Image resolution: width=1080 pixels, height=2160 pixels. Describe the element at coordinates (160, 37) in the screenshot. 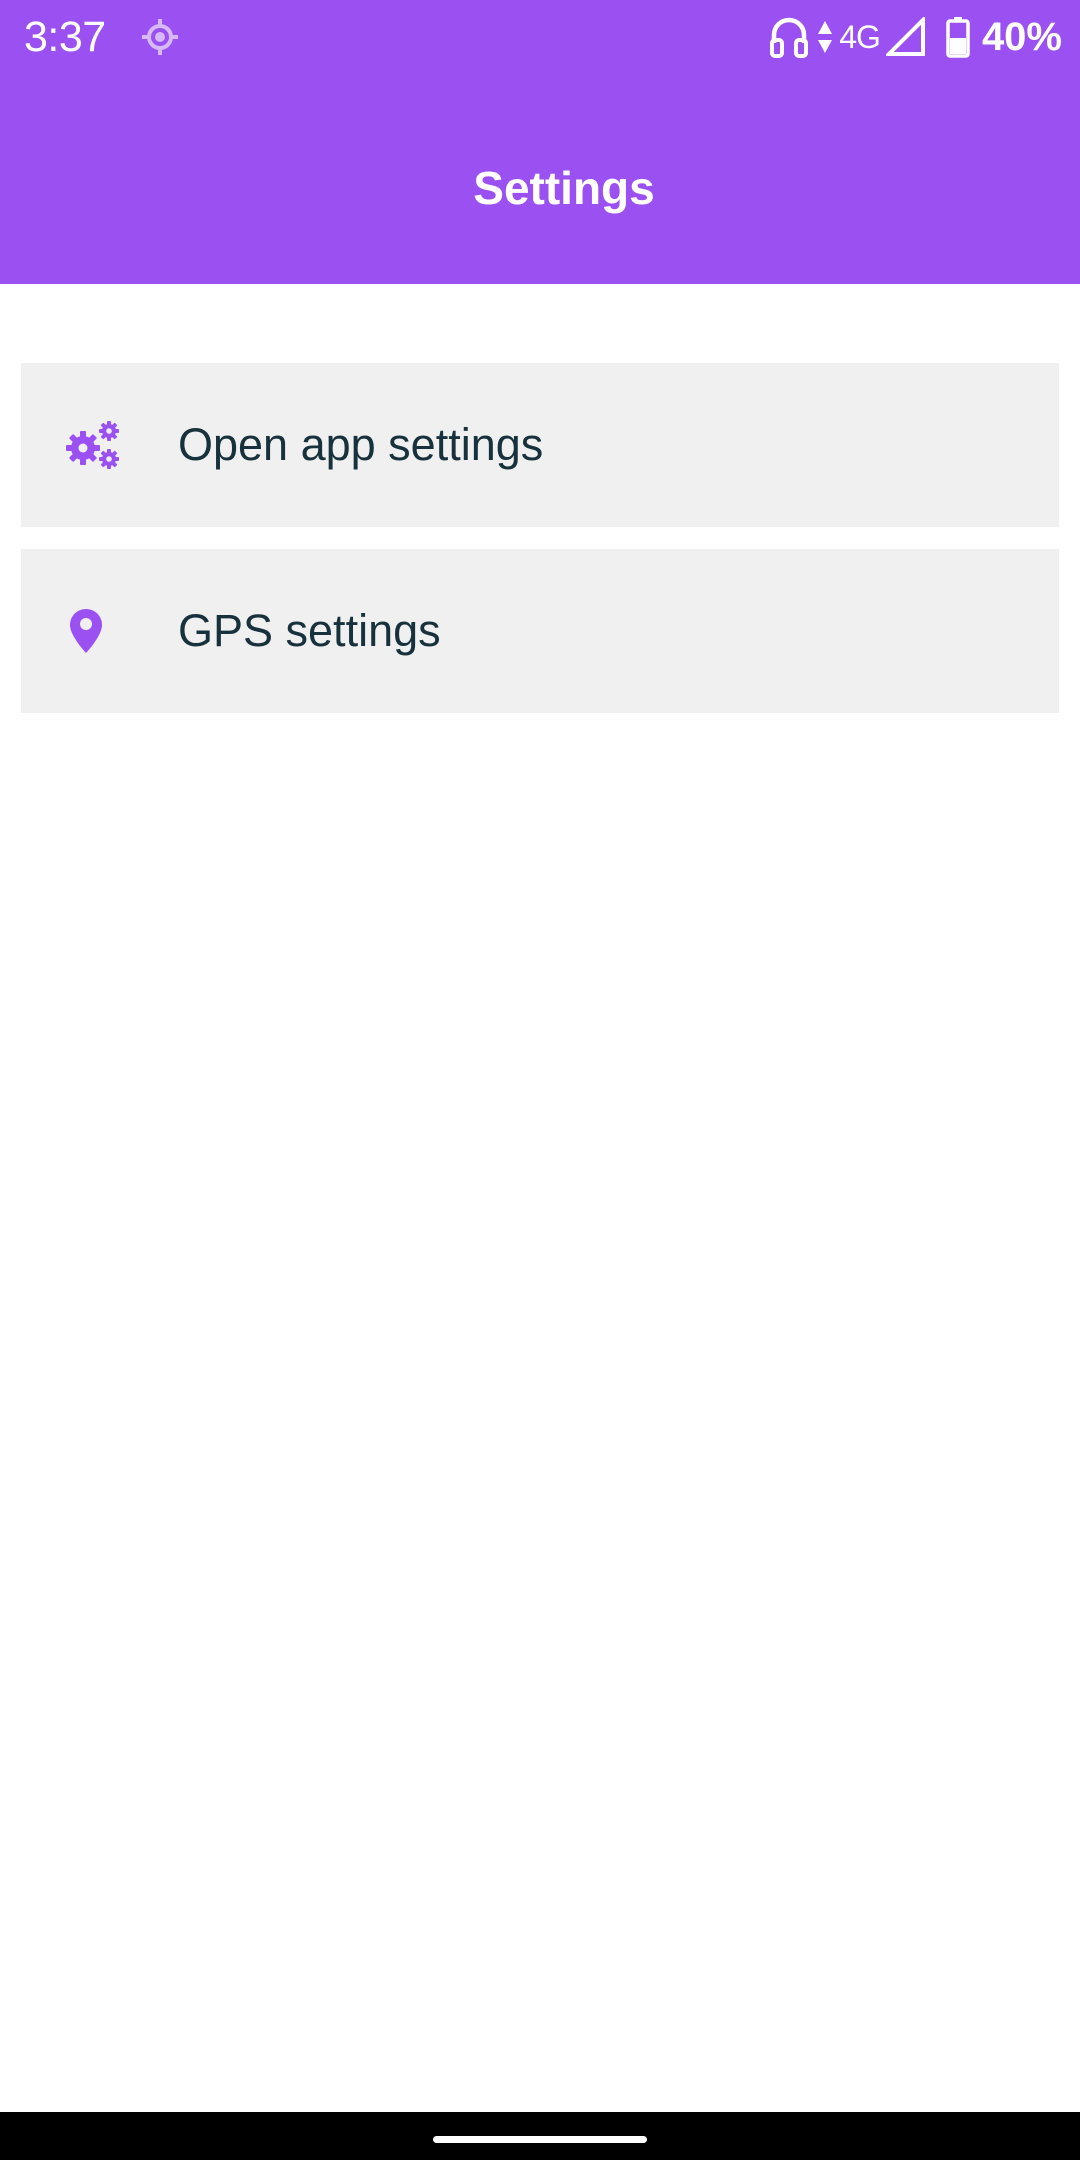

I see `location-icon` at that location.